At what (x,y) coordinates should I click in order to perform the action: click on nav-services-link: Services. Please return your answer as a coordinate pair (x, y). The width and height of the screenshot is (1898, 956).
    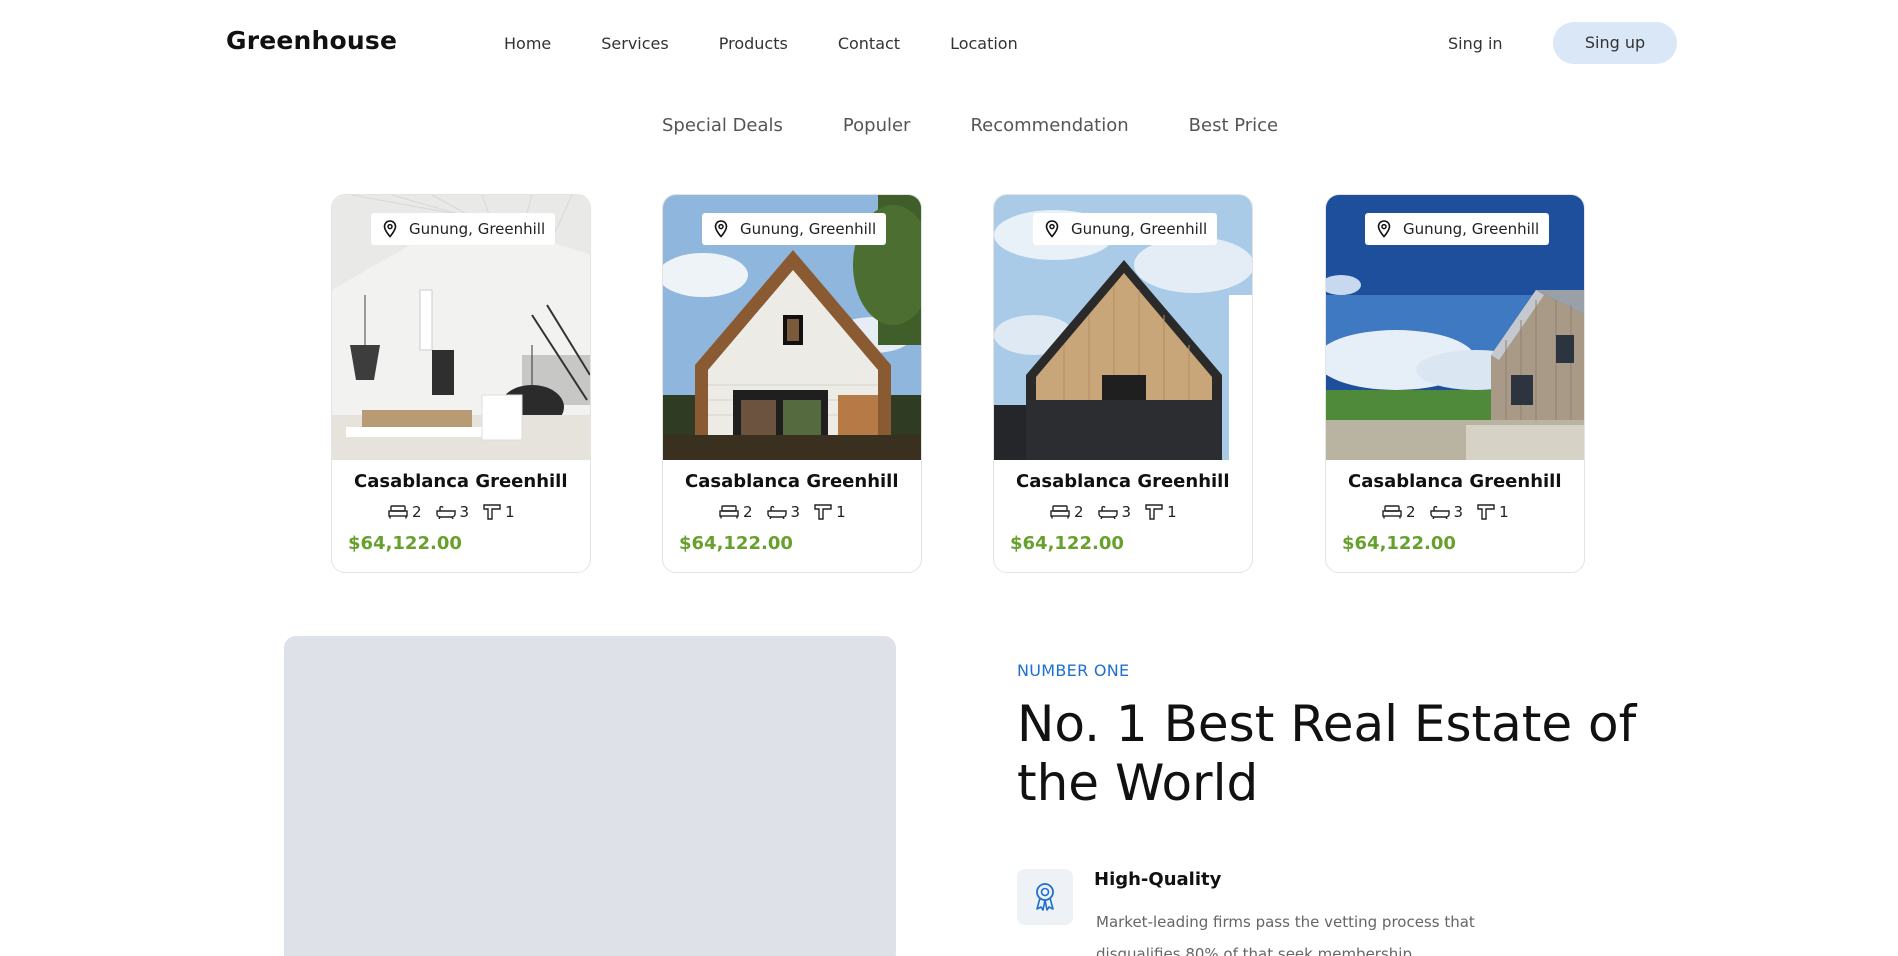
    Looking at the image, I should click on (634, 43).